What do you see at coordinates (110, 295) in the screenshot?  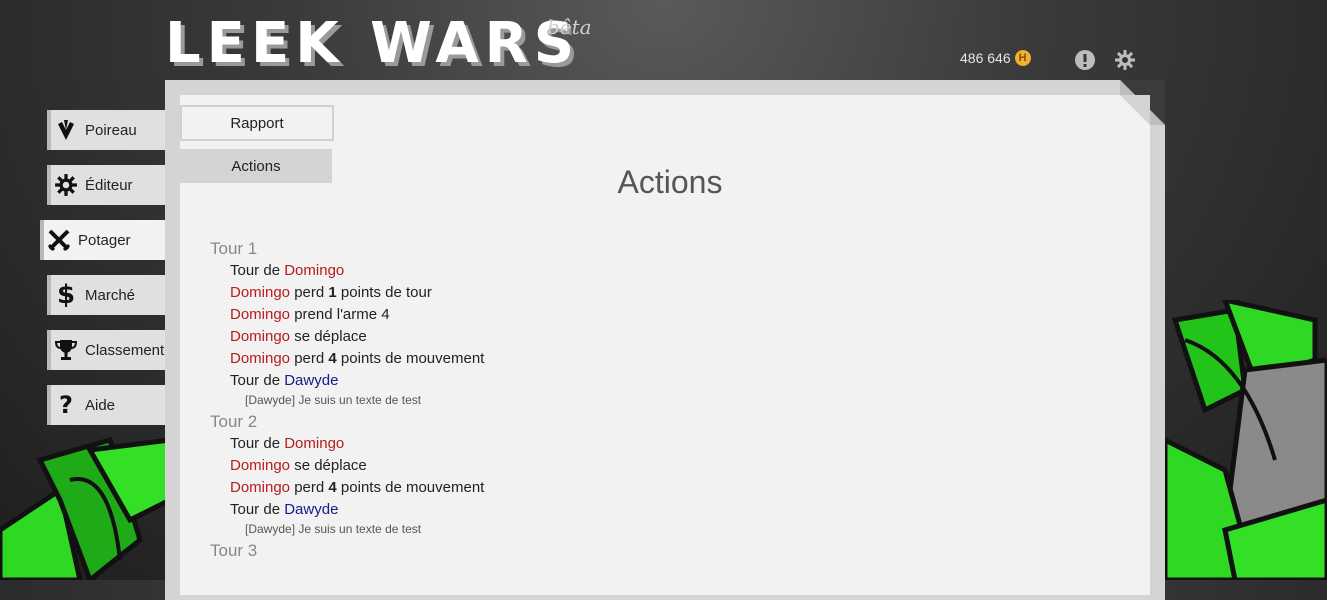 I see `menu-label: Marché` at bounding box center [110, 295].